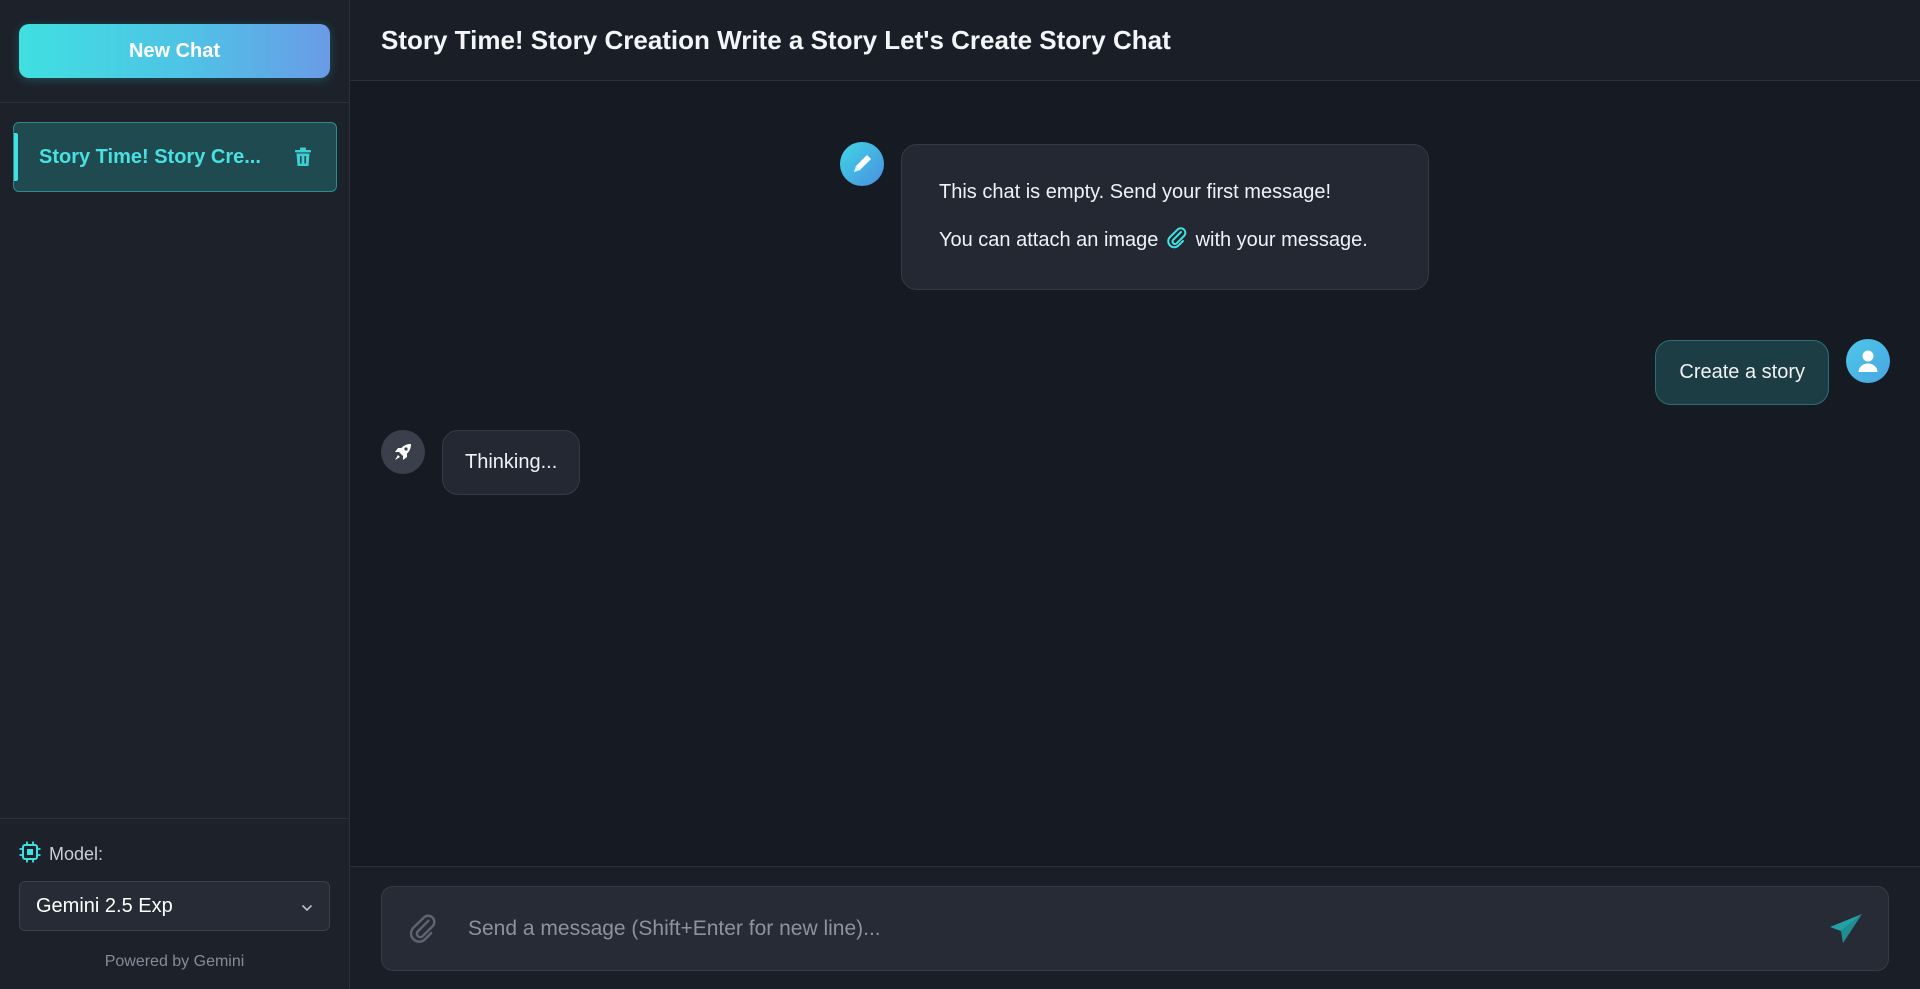  What do you see at coordinates (30, 854) in the screenshot?
I see `cpu-chip-icon` at bounding box center [30, 854].